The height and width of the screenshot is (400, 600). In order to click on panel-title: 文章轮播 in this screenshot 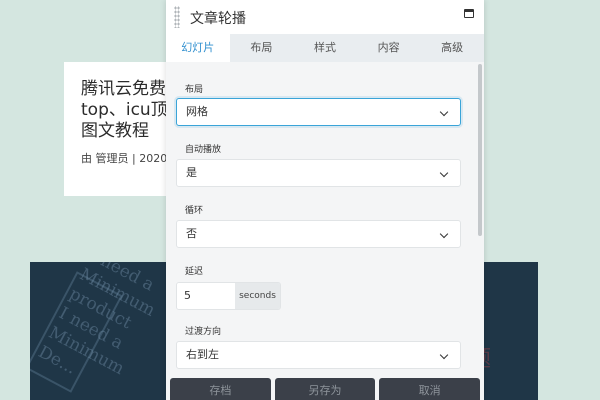, I will do `click(218, 19)`.